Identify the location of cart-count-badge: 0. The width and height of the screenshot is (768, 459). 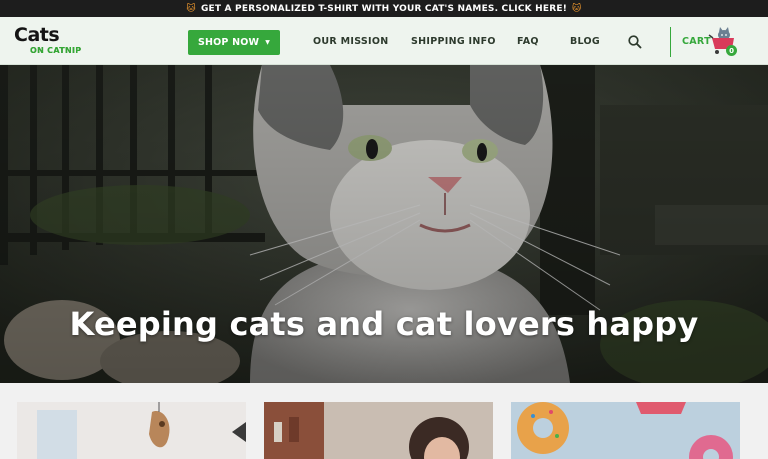
(731, 50).